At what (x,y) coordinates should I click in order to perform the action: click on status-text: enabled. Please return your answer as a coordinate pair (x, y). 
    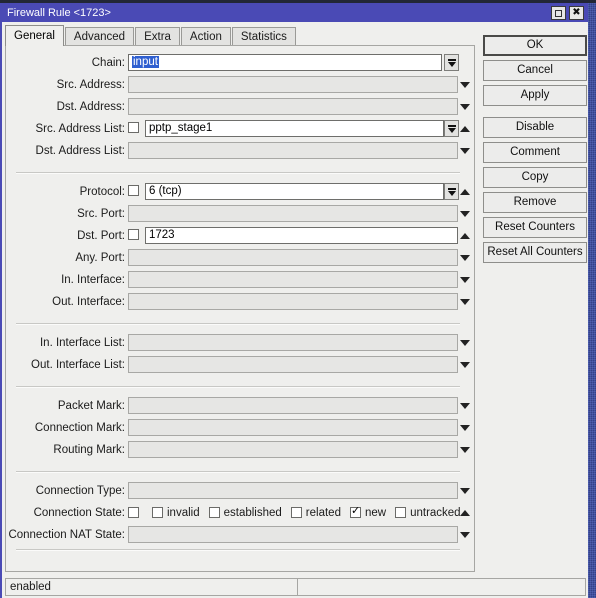
    Looking at the image, I should click on (151, 587).